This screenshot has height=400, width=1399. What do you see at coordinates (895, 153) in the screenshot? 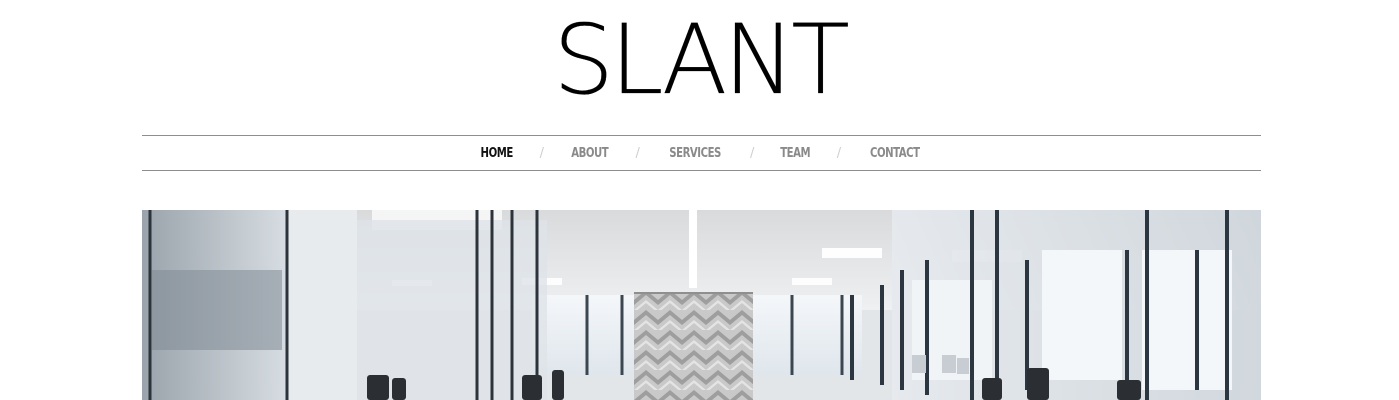
I see `nav-item-contact: CONTACT` at bounding box center [895, 153].